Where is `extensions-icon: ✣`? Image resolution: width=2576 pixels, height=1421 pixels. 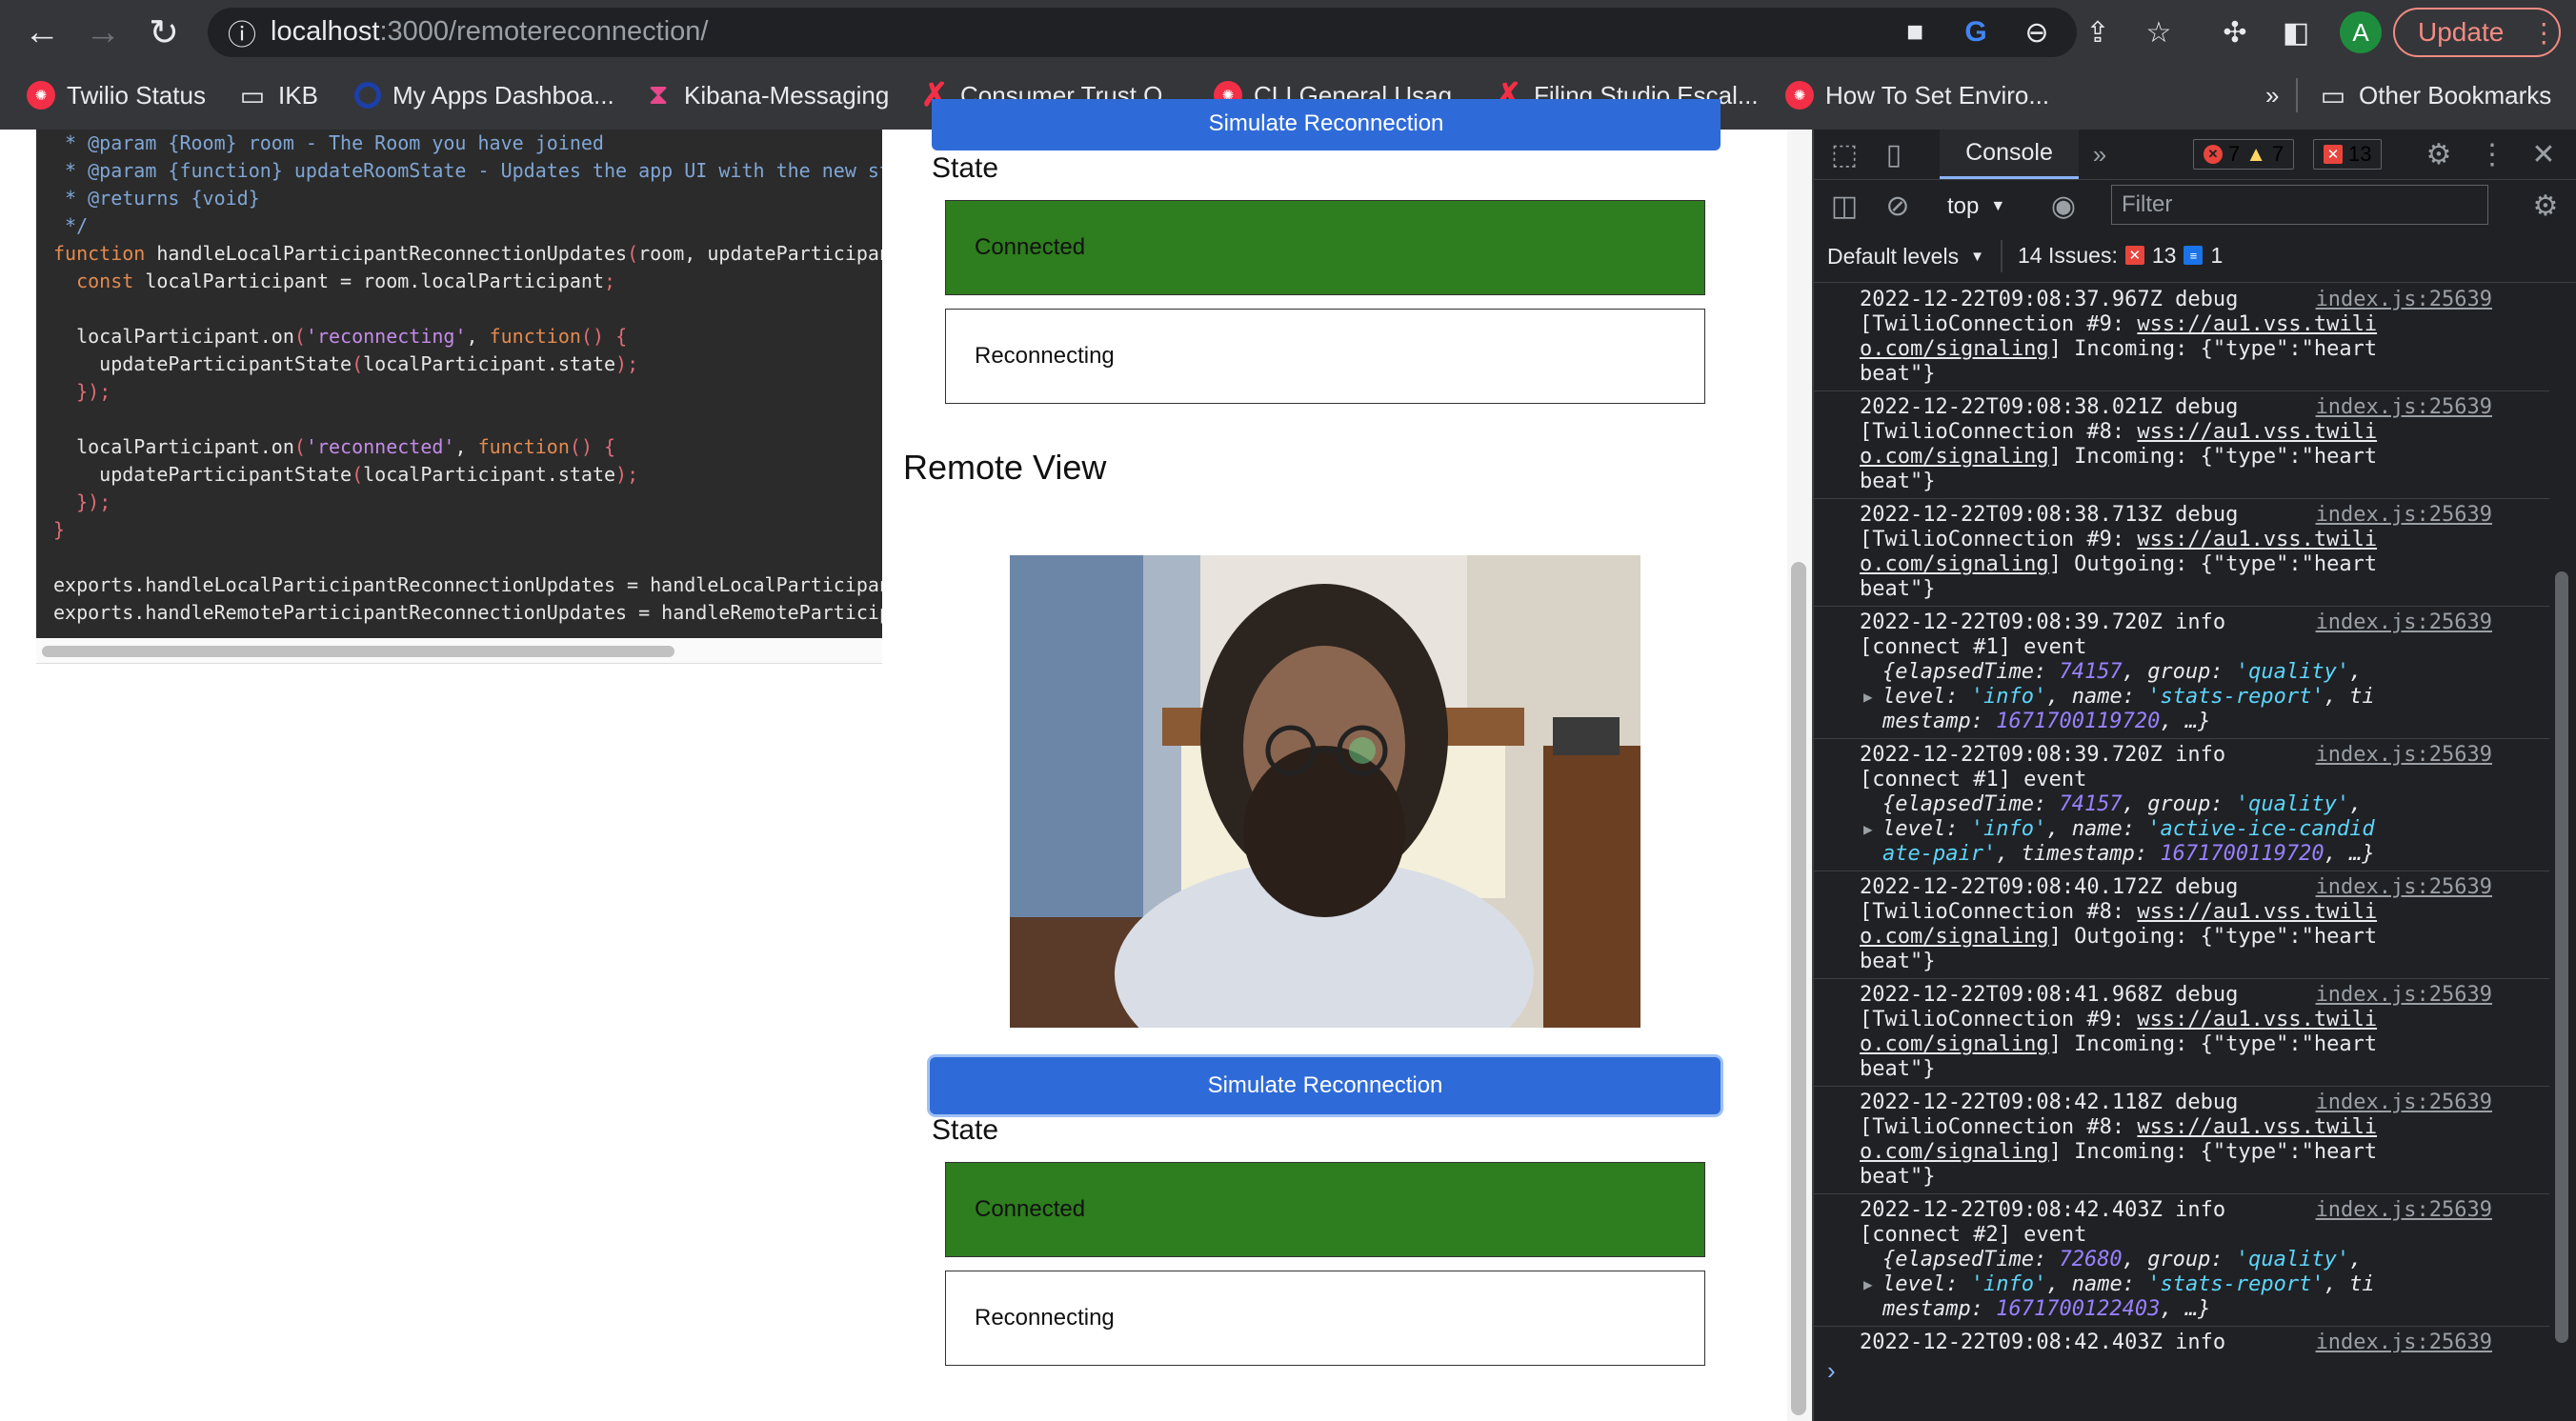 extensions-icon: ✣ is located at coordinates (2235, 32).